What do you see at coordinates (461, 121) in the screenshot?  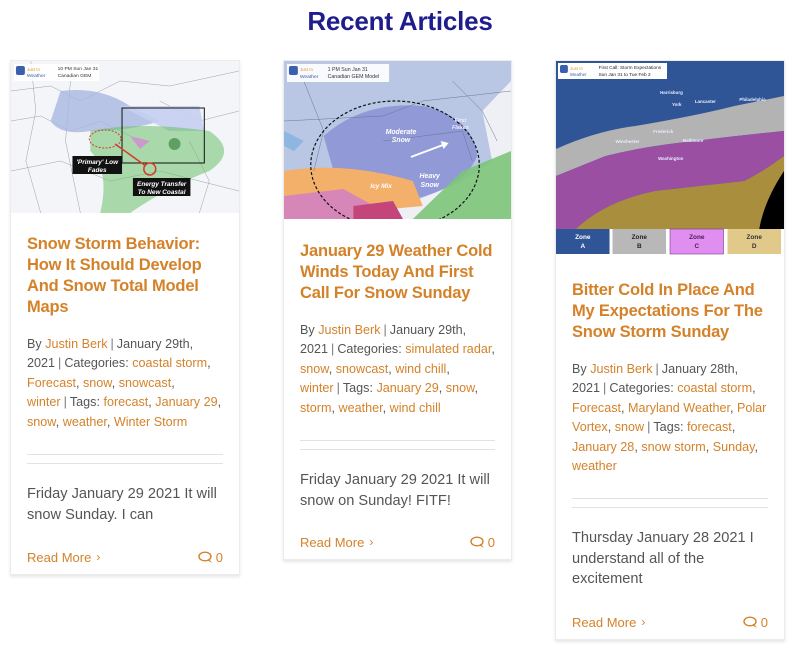 I see `map-label: First` at bounding box center [461, 121].